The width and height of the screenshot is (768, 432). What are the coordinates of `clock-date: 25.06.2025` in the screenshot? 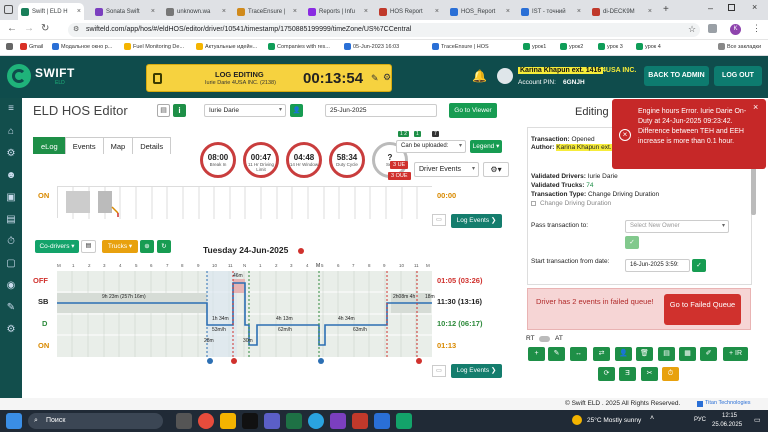 It's located at (727, 425).